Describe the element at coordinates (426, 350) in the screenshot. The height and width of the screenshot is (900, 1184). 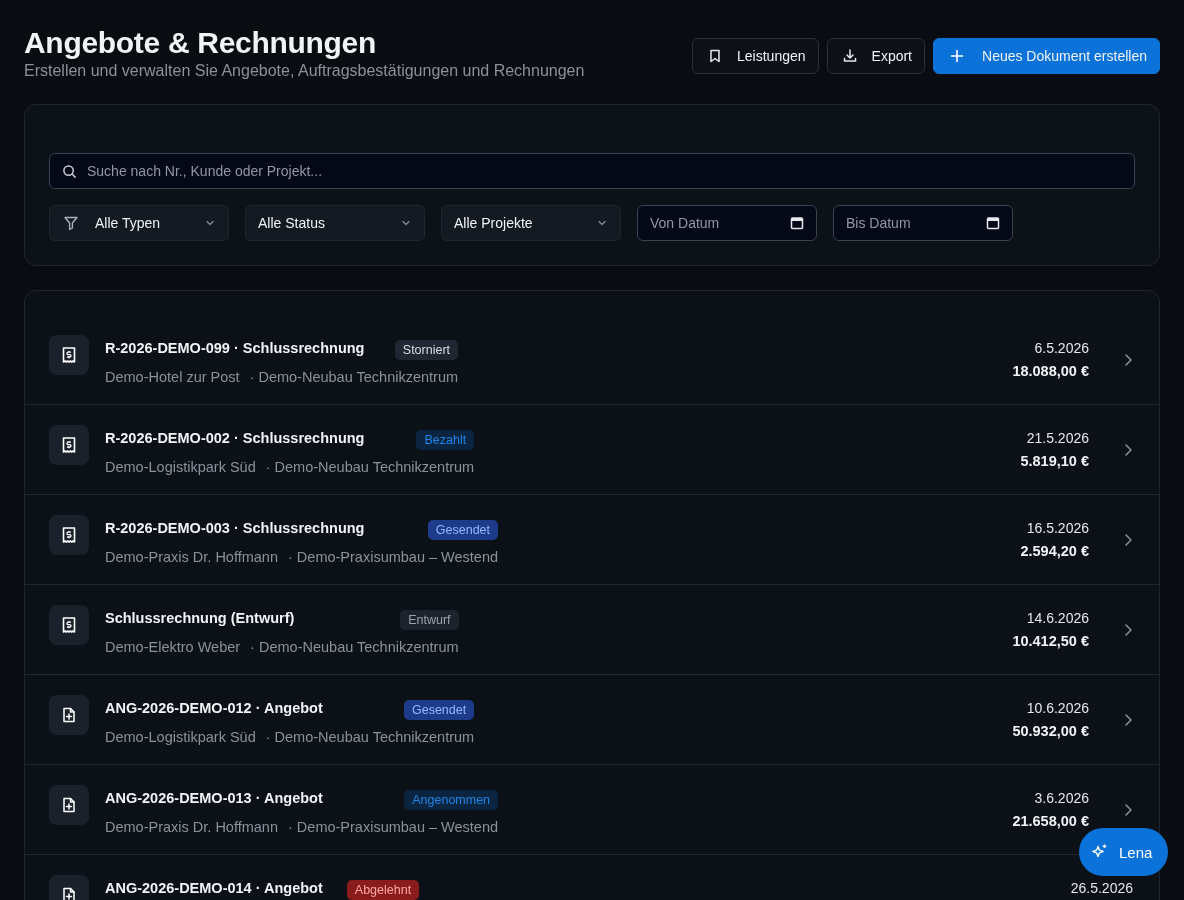
I see `status-badge: Storniert` at that location.